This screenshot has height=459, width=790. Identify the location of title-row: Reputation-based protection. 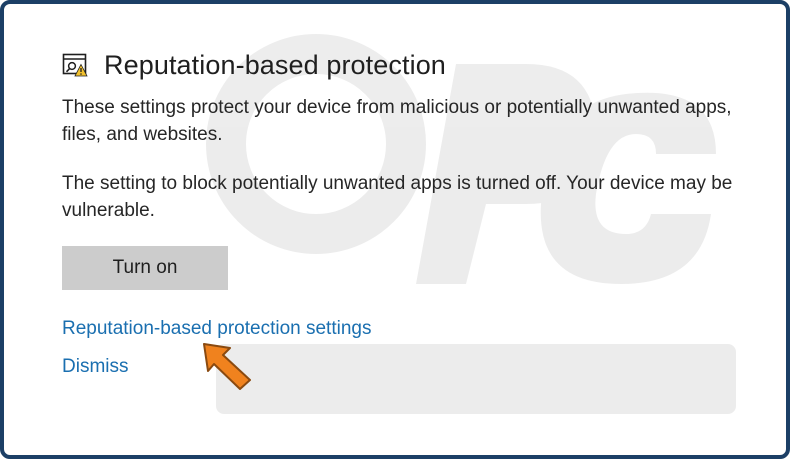
(412, 65).